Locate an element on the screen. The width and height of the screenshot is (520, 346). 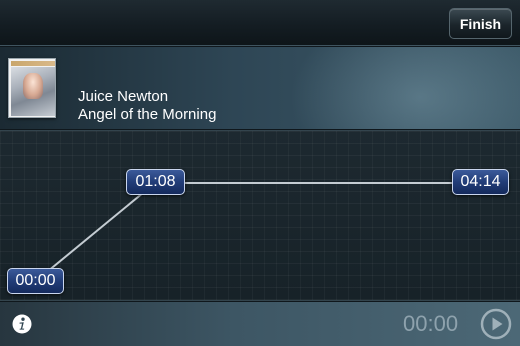
info-icon is located at coordinates (22, 324).